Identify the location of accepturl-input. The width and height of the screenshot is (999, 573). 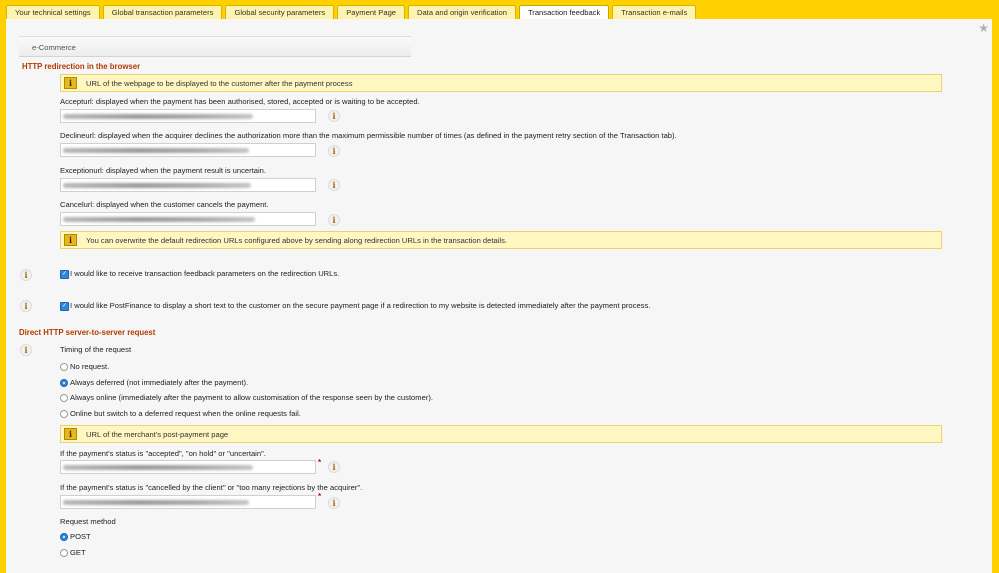
(188, 116).